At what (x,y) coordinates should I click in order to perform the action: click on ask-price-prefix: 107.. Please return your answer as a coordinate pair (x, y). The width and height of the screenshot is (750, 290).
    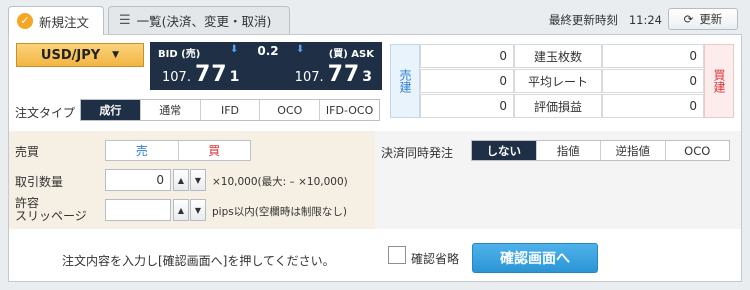
    Looking at the image, I should click on (309, 77).